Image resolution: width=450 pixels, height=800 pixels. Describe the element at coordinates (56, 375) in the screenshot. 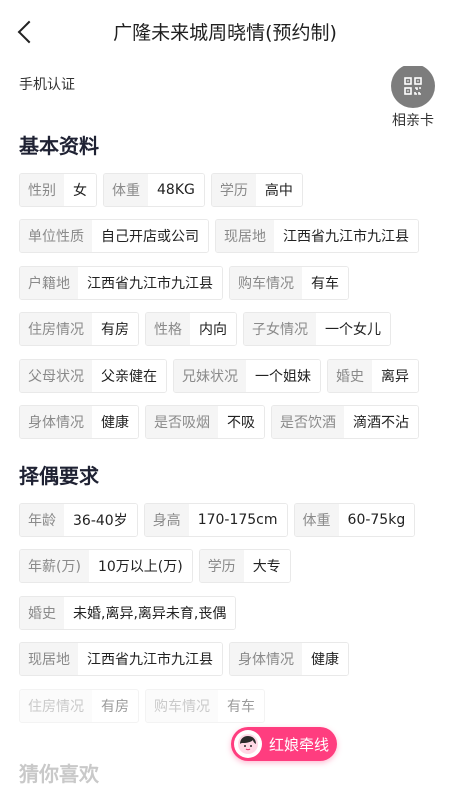

I see `info-tag-key: 父母状况` at that location.